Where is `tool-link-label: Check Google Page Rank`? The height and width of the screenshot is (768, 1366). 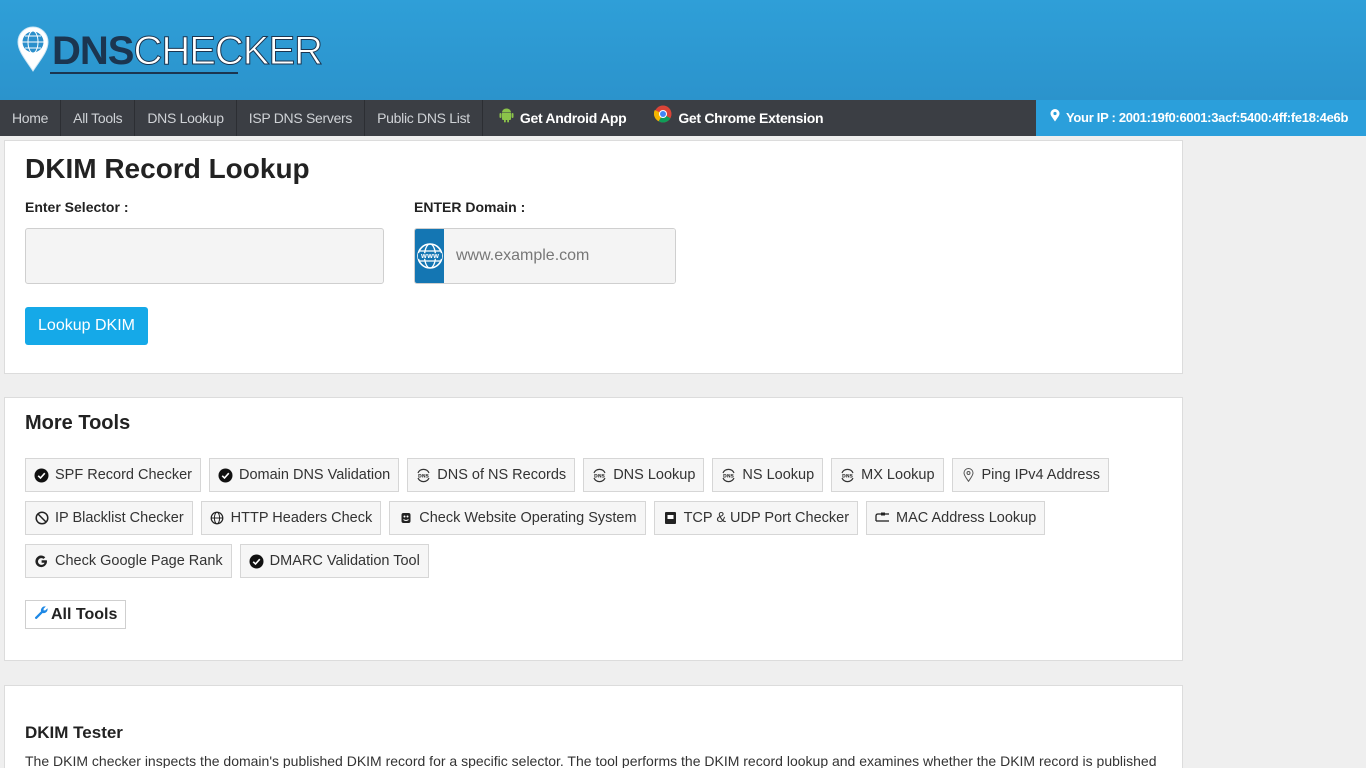 tool-link-label: Check Google Page Rank is located at coordinates (139, 561).